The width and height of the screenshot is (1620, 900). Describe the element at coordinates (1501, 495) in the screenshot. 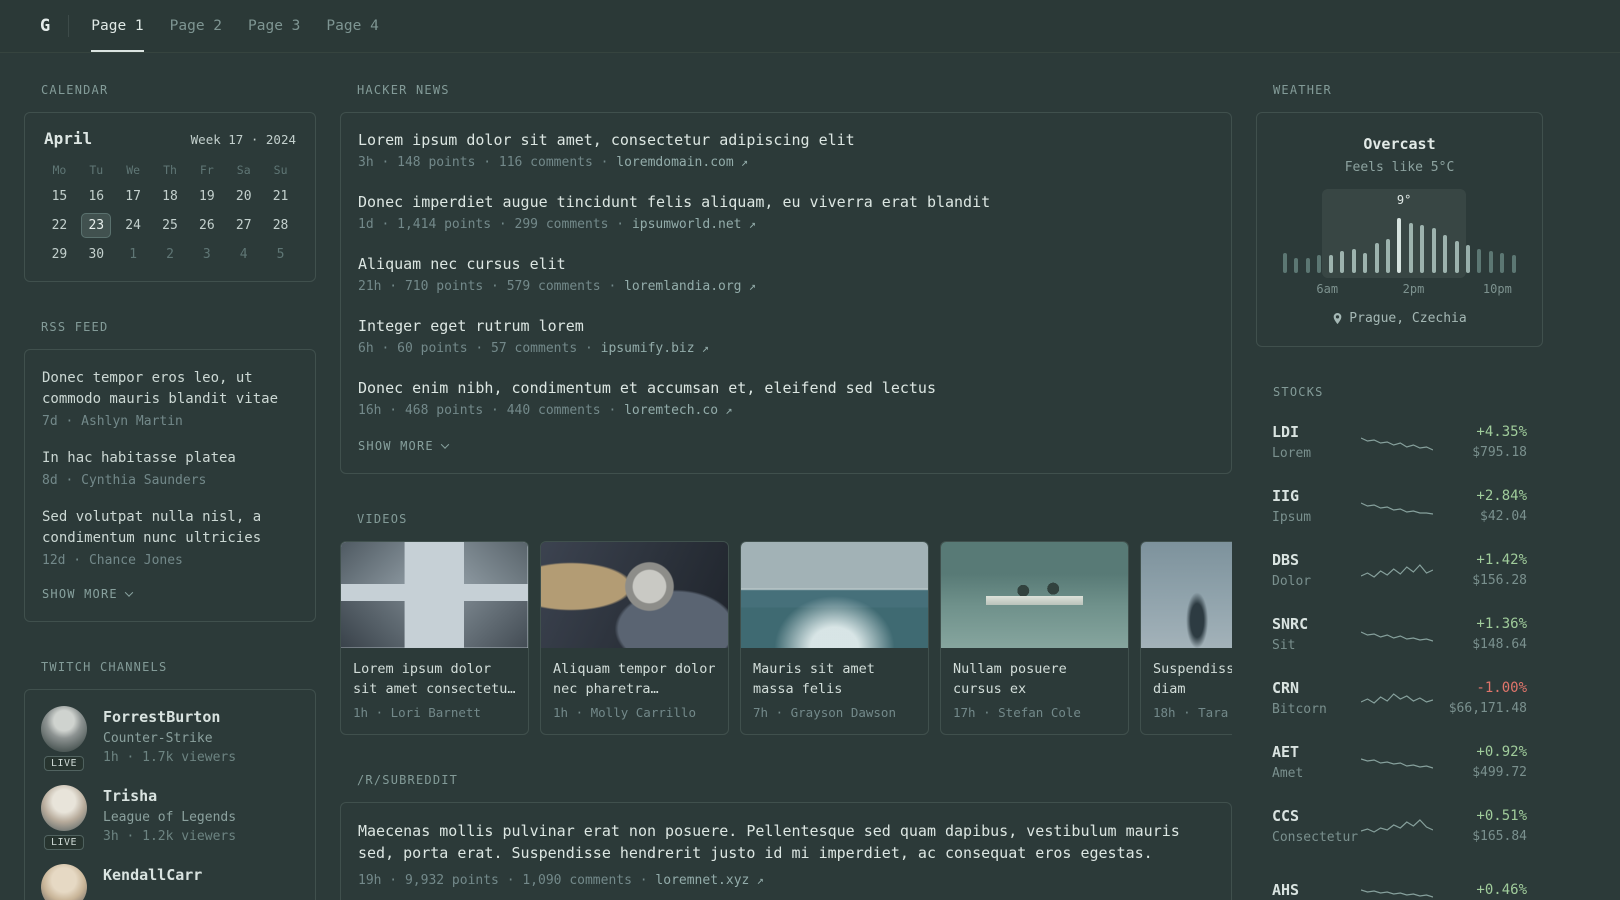

I see `stock-change: +2.84%` at that location.